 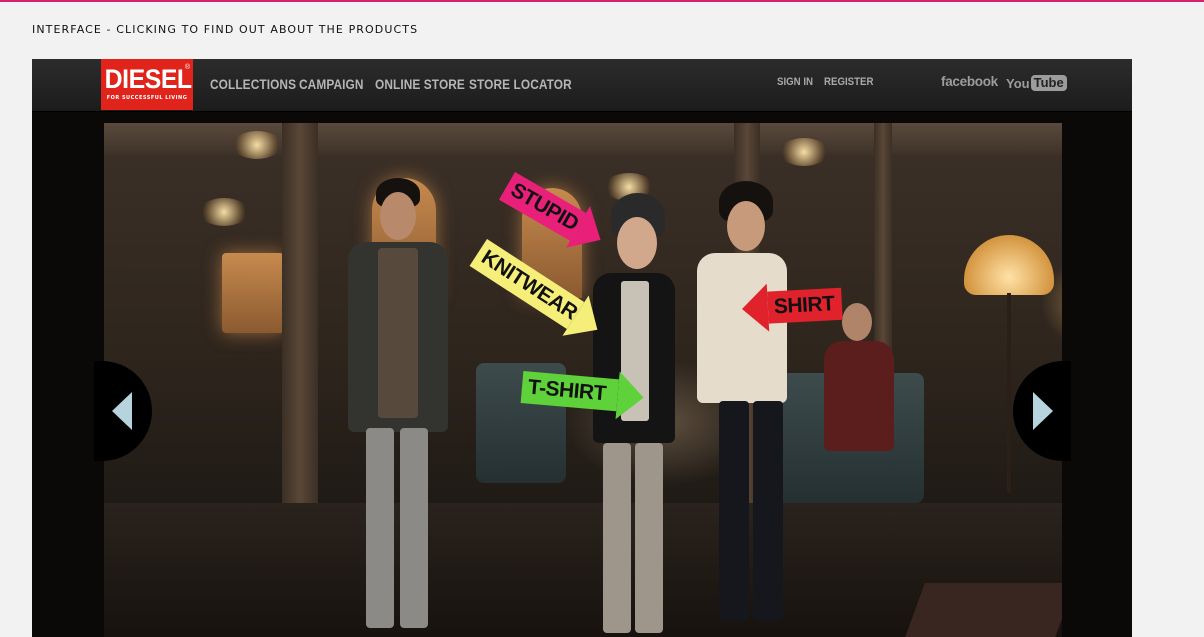 I want to click on chevron-right-icon, so click(x=1043, y=411).